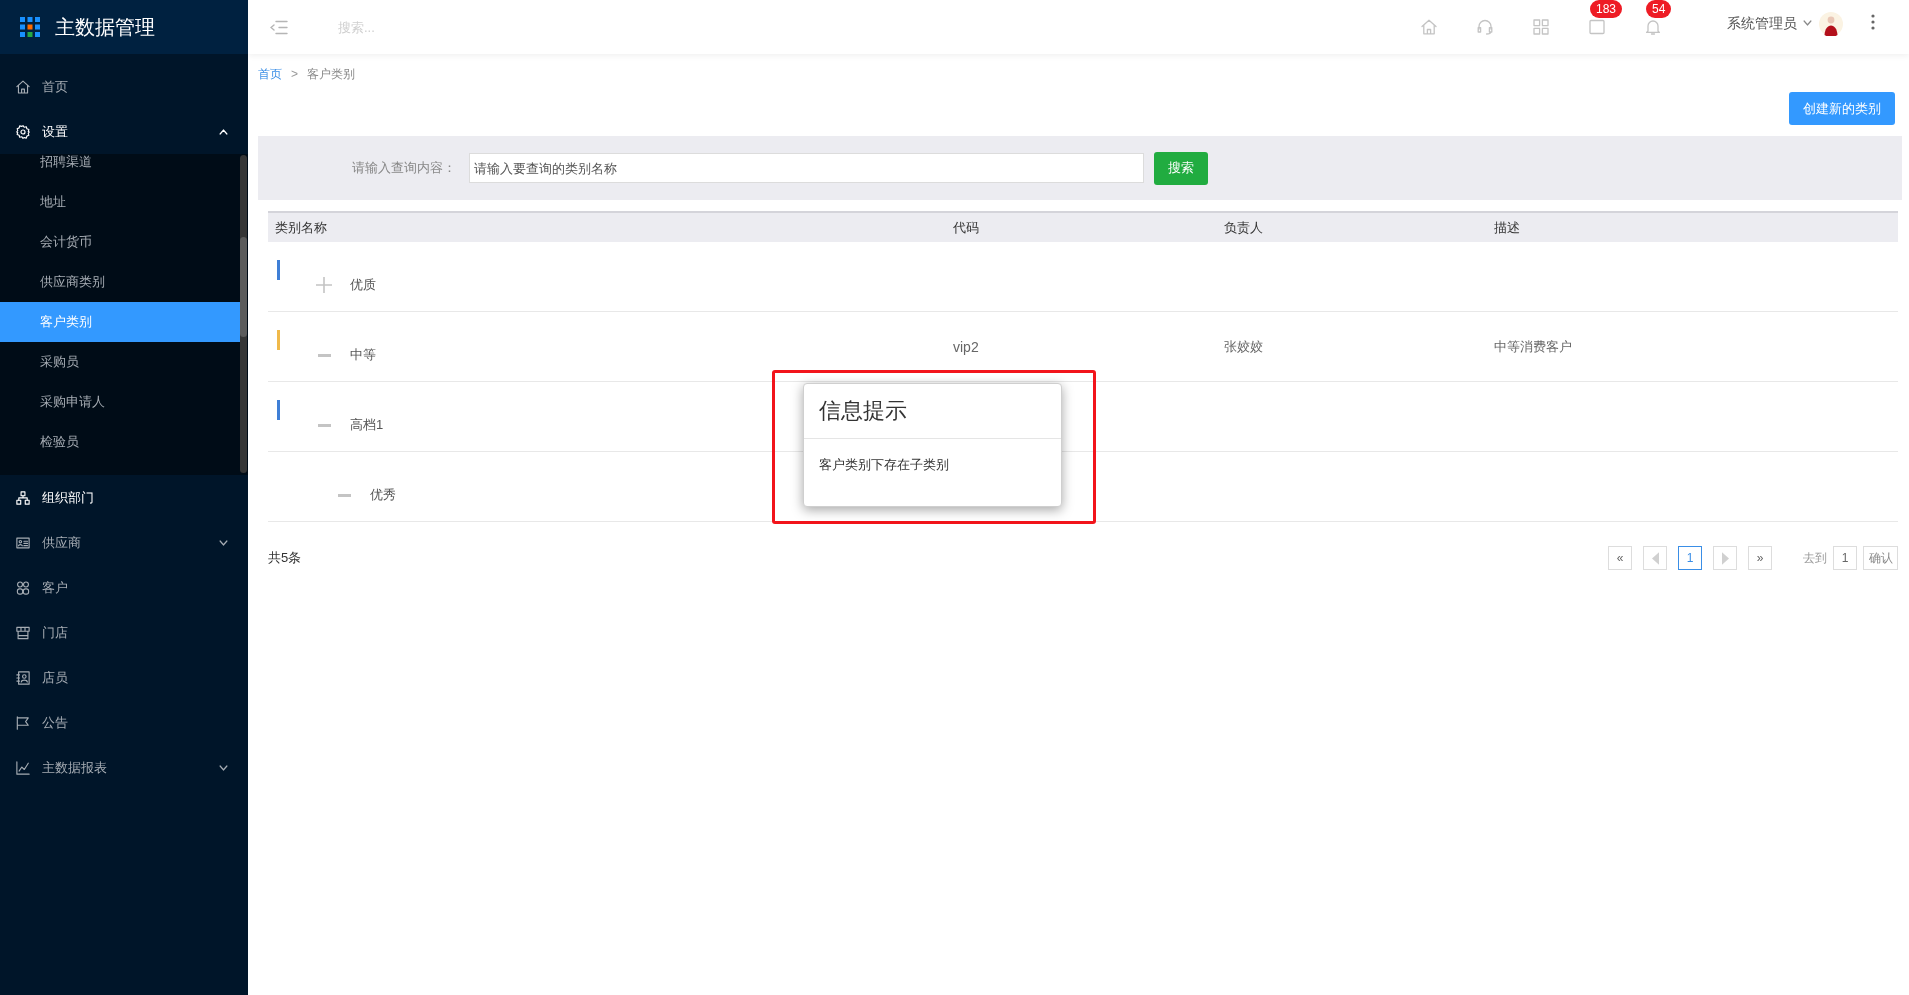 The image size is (1909, 995). I want to click on next-page-button, so click(1725, 558).